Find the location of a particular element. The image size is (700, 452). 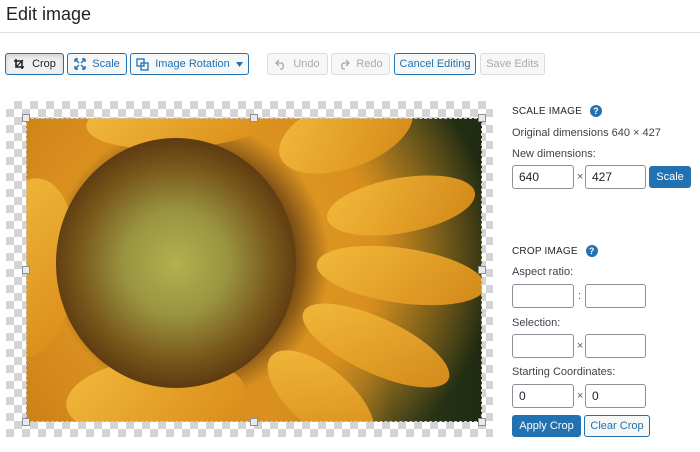

selection-width-input is located at coordinates (543, 346).